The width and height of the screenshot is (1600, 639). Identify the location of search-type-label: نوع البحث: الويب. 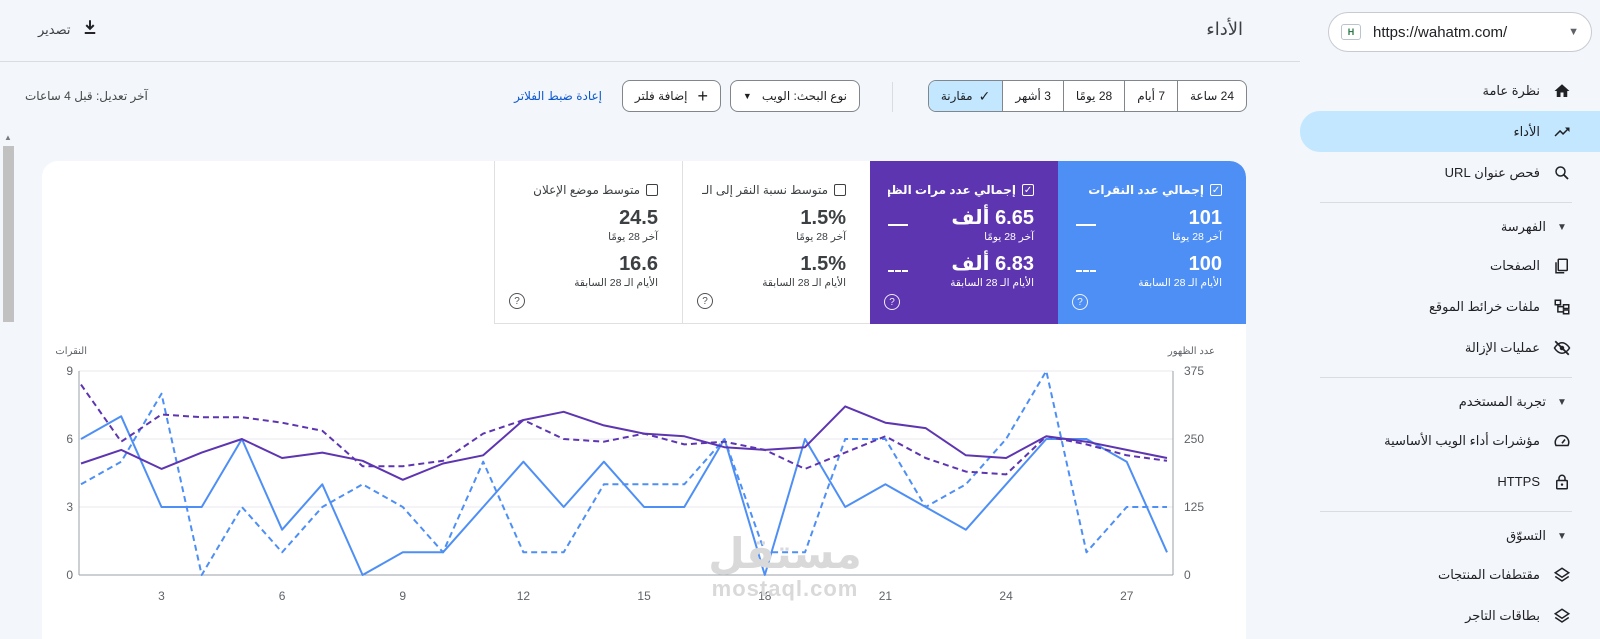
(804, 96).